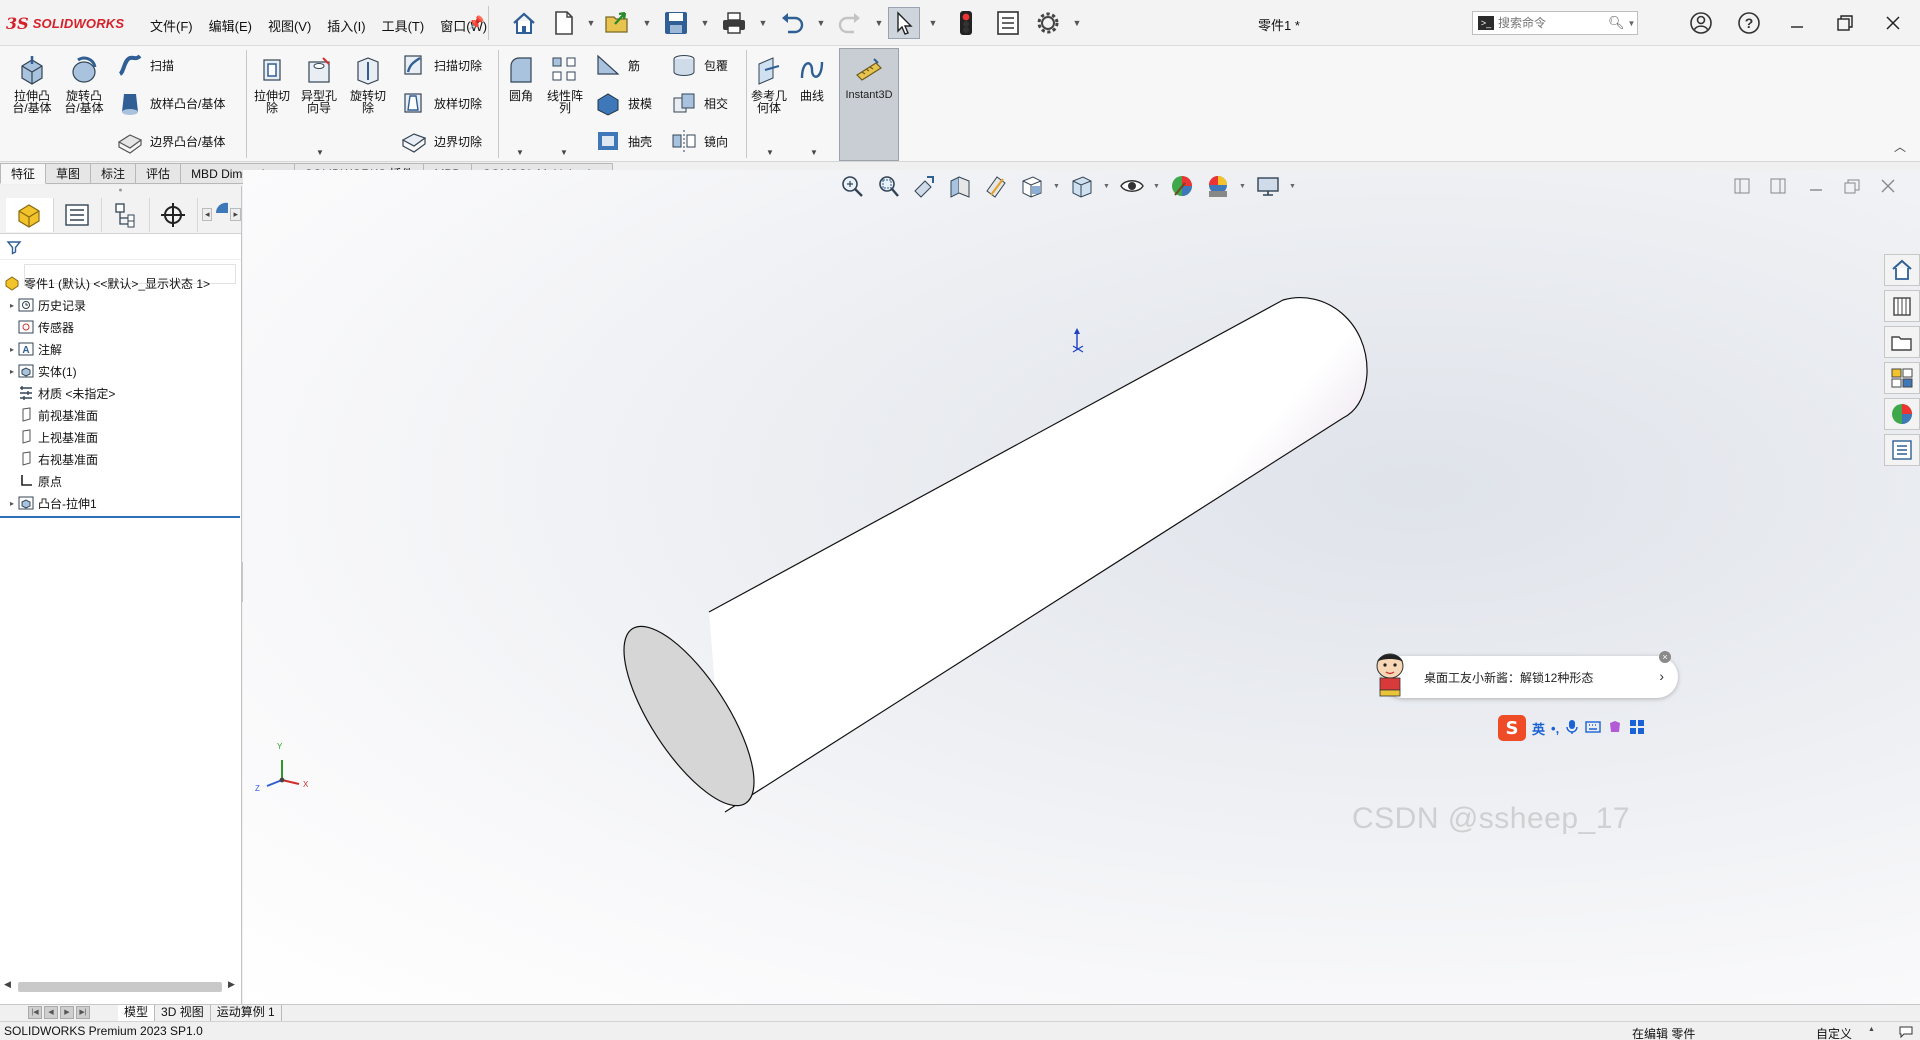 The width and height of the screenshot is (1920, 1040). I want to click on configurationmanager-tab, so click(126, 214).